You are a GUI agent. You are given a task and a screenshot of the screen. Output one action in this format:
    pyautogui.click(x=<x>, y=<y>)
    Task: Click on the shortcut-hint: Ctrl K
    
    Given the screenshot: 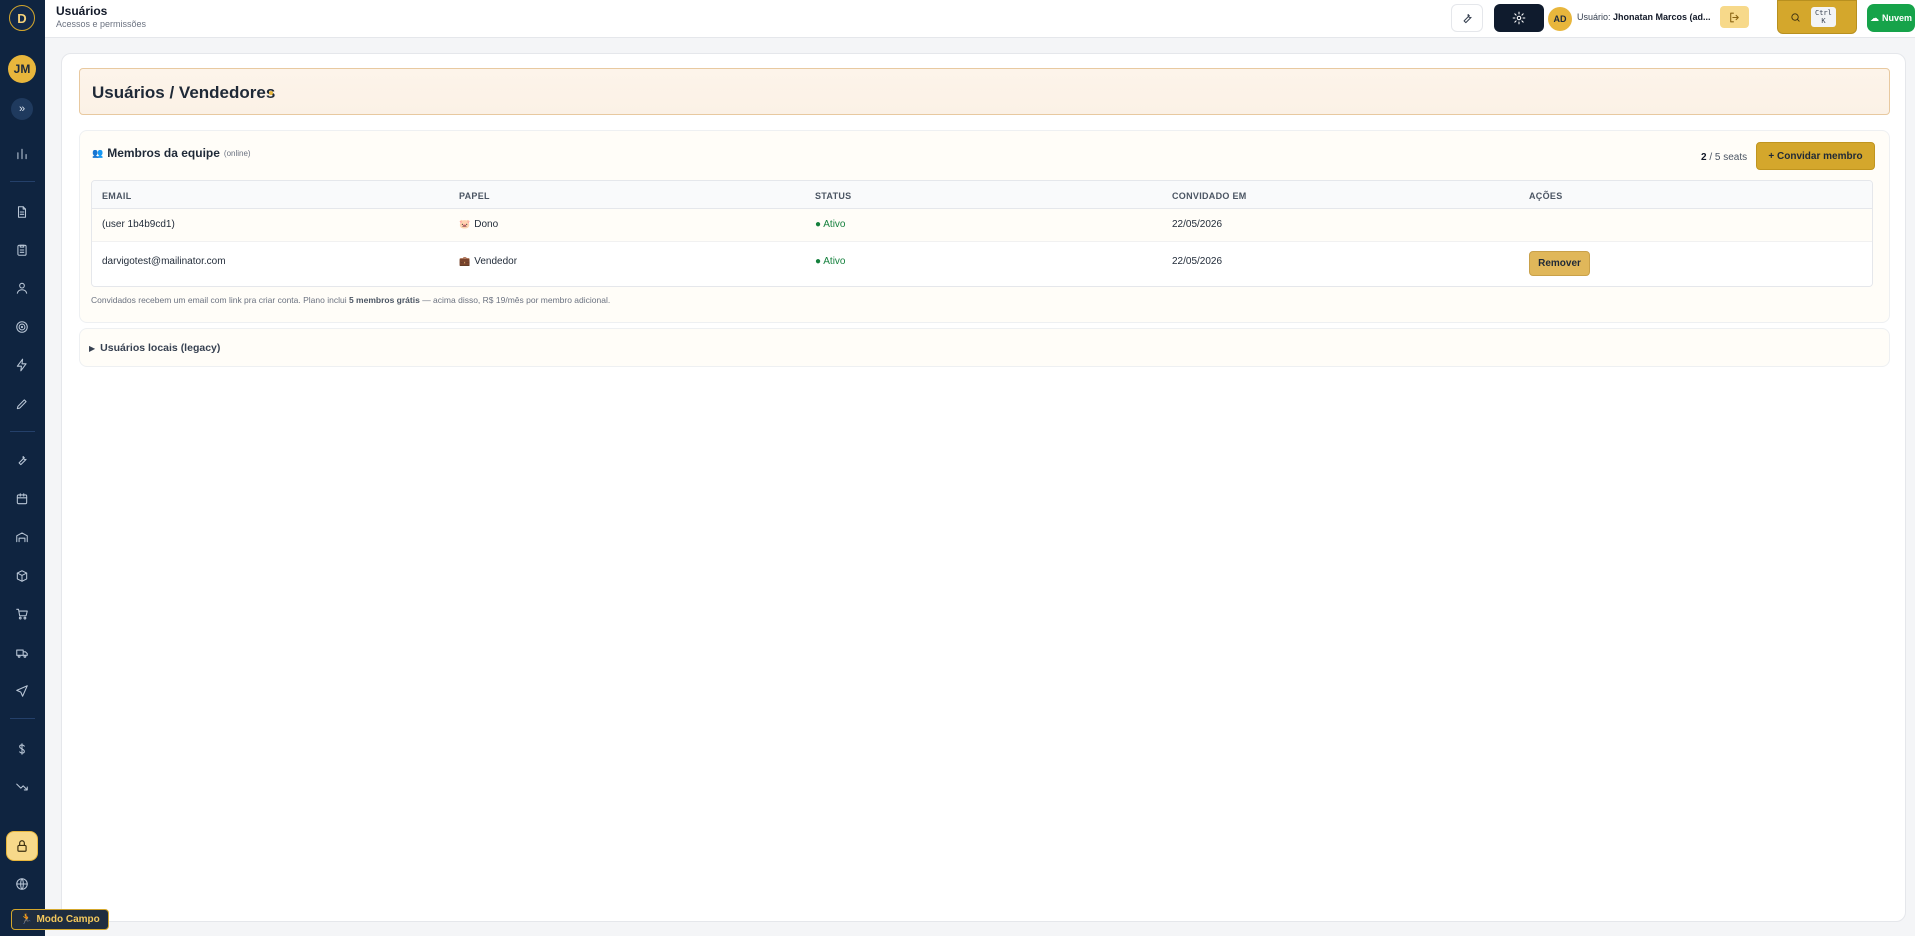 What is the action you would take?
    pyautogui.click(x=1823, y=17)
    